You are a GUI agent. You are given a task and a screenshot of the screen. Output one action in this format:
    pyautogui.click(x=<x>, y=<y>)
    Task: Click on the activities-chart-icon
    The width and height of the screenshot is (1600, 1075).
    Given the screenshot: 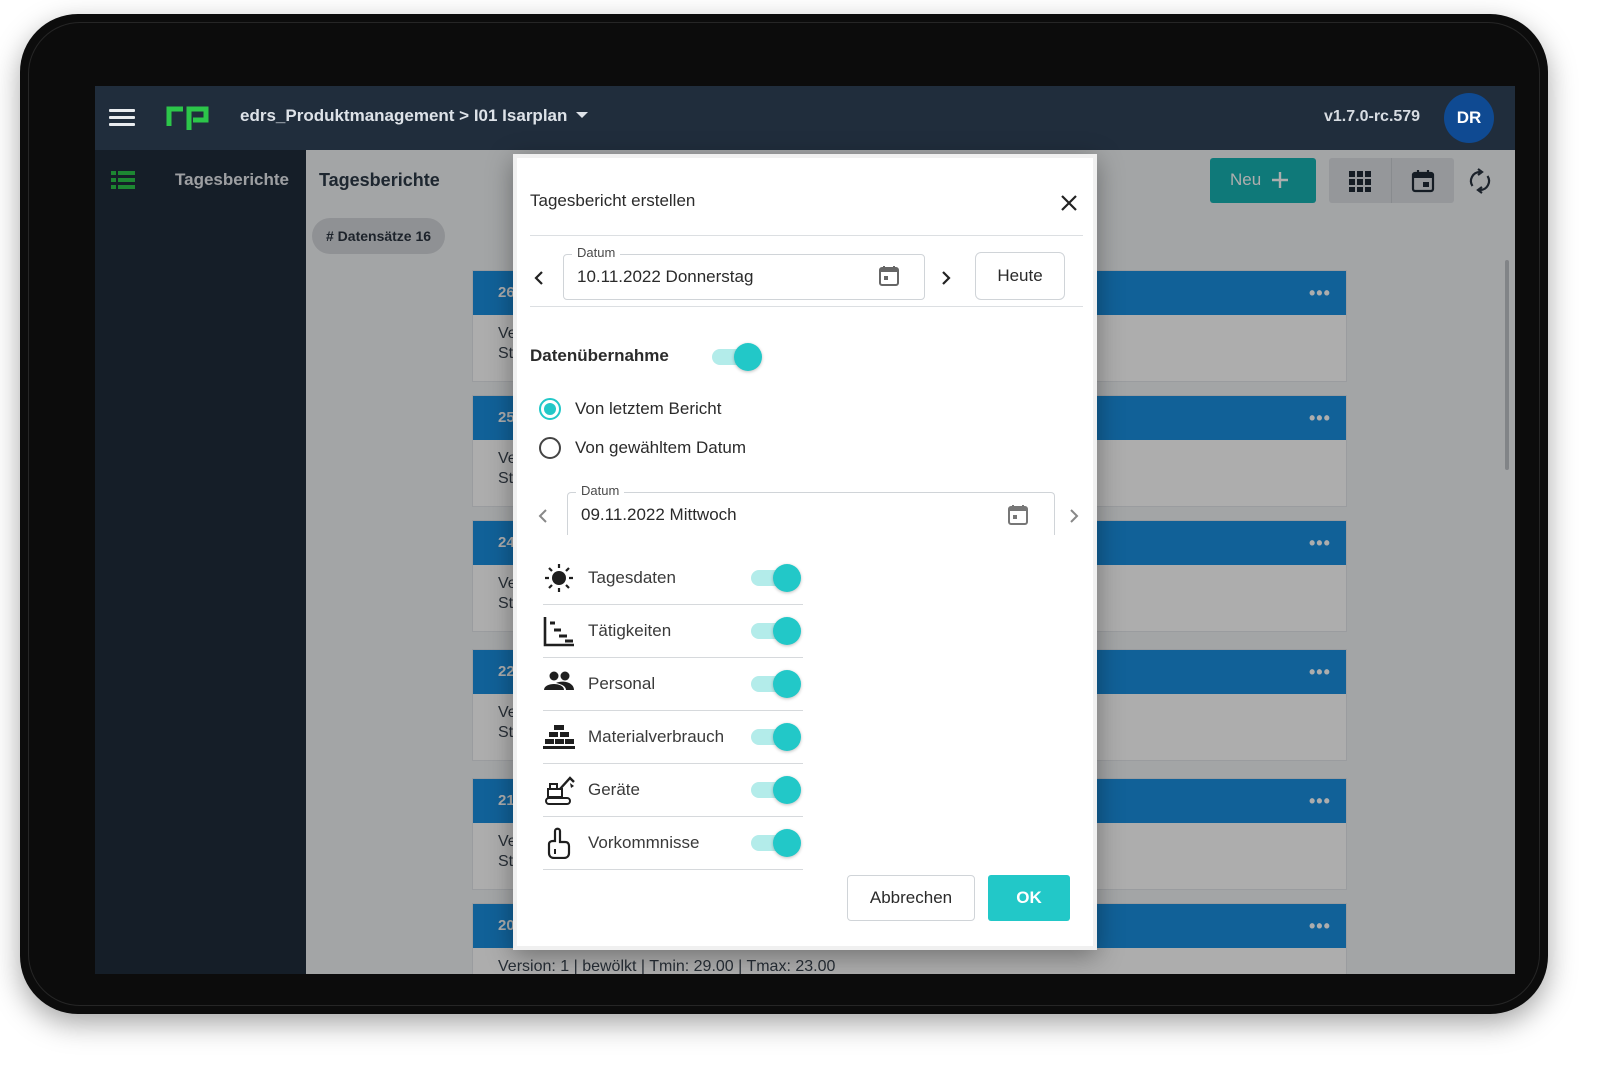 What is the action you would take?
    pyautogui.click(x=559, y=633)
    